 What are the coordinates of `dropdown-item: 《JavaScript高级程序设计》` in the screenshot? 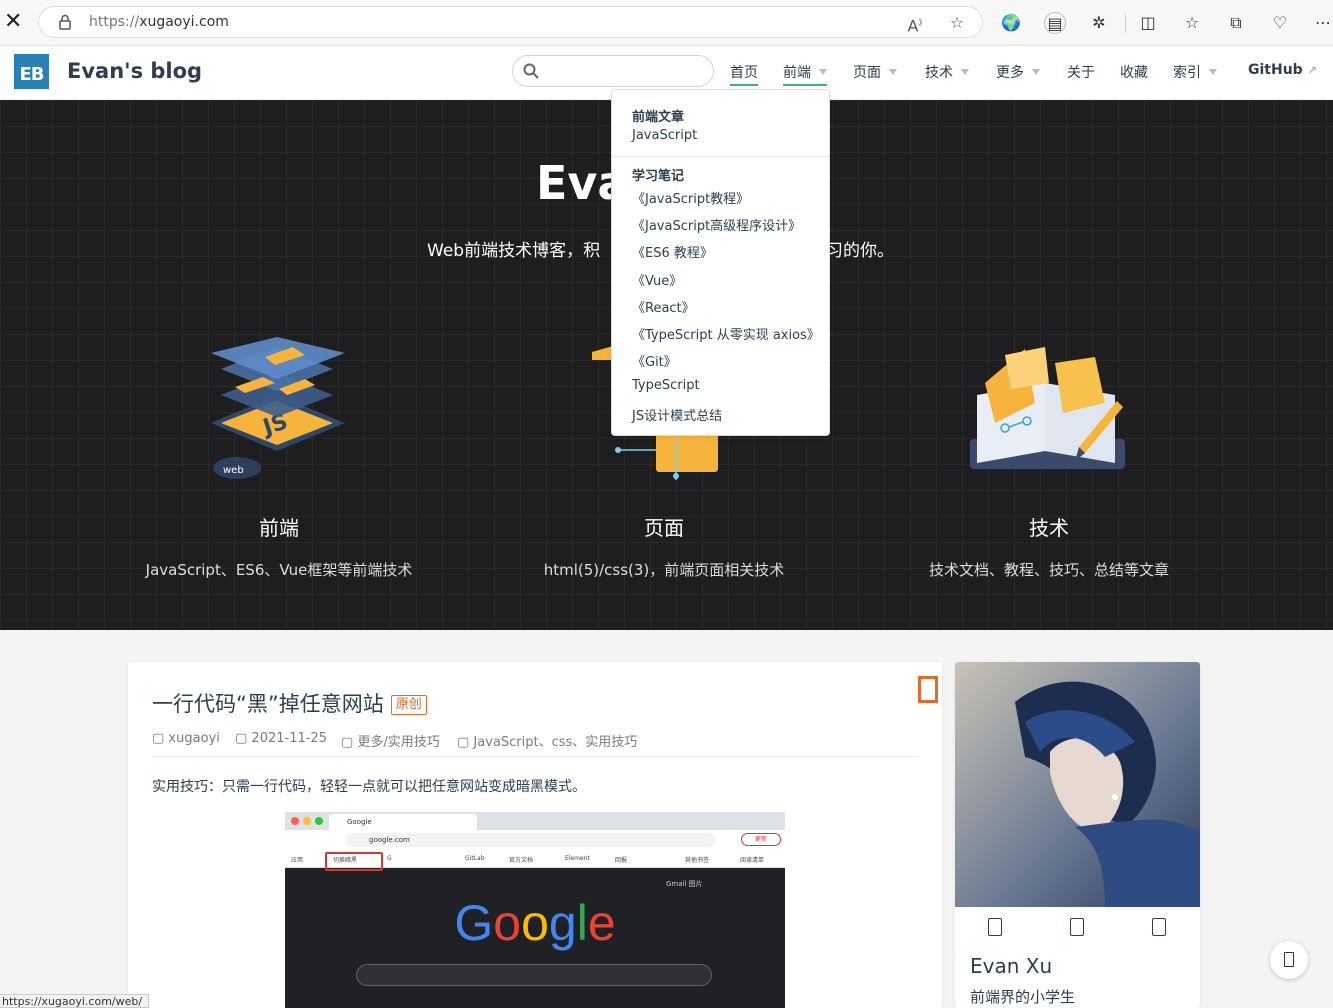 It's located at (716, 224).